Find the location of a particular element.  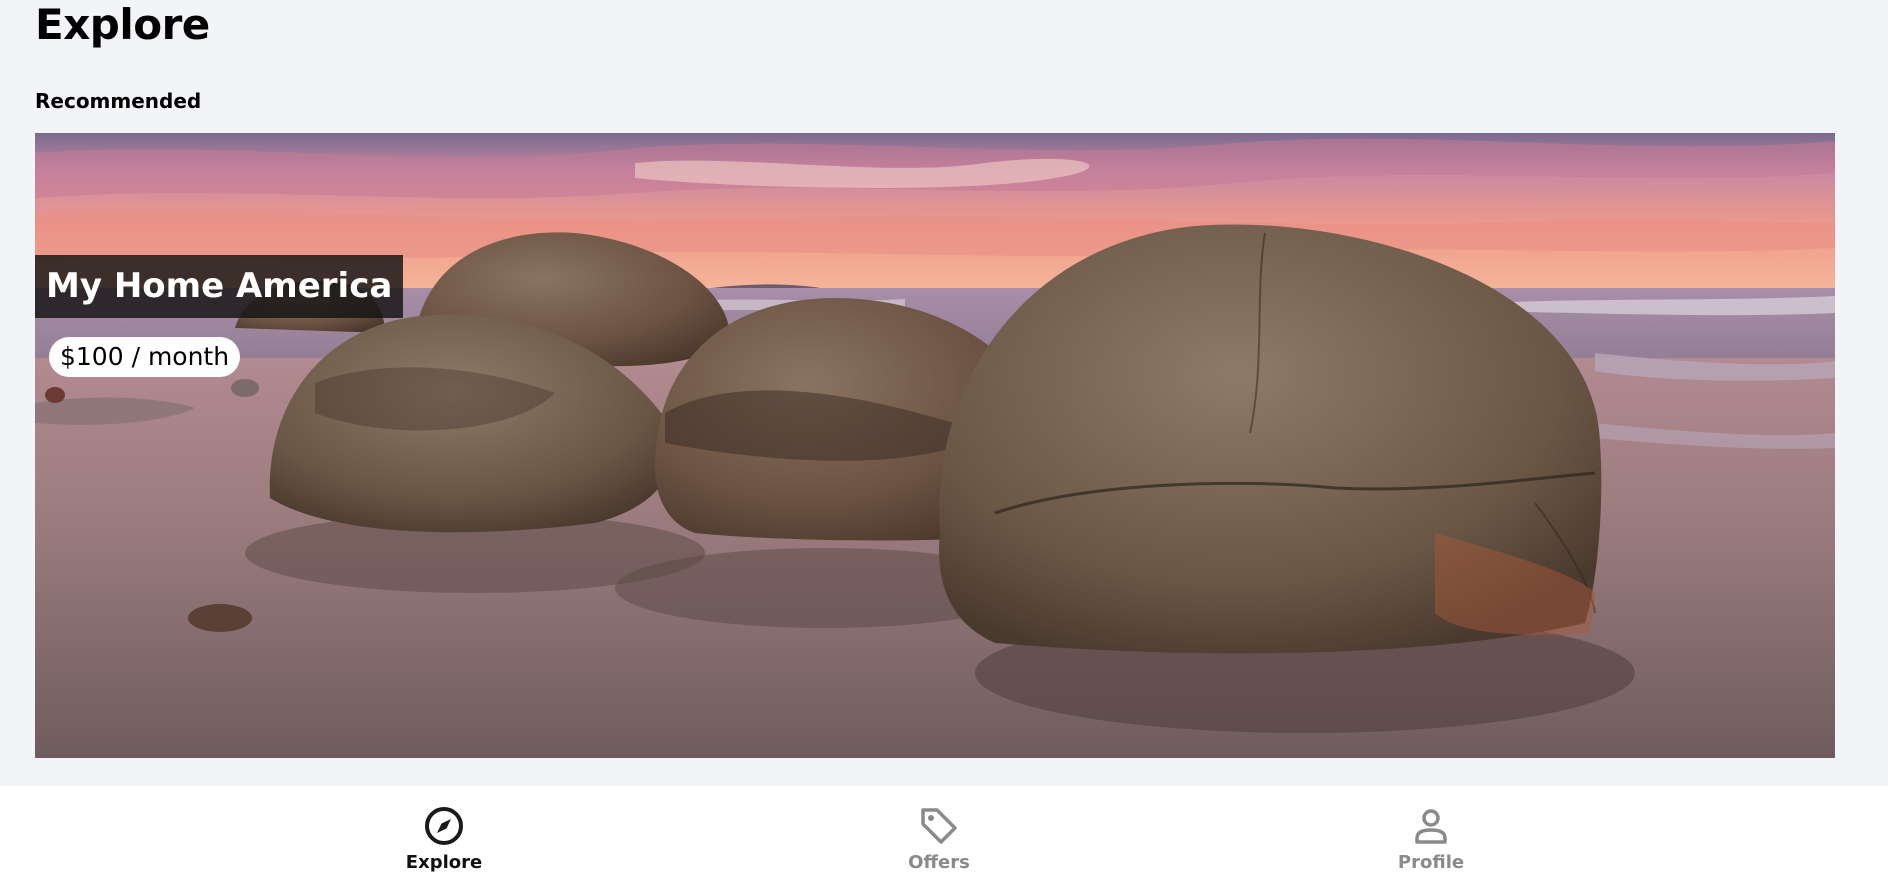

tag-icon is located at coordinates (939, 826).